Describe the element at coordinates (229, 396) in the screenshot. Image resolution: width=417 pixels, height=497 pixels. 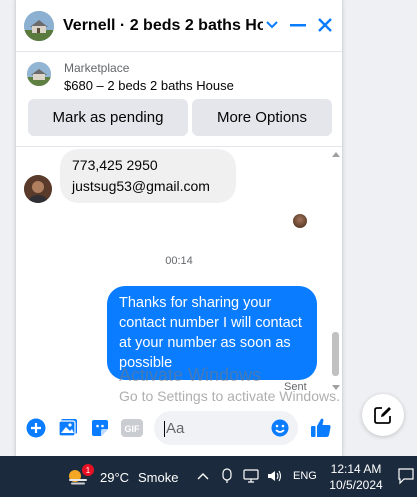
I see `activation-watermark-subtitle: Go to Settings to activate Windows.` at that location.